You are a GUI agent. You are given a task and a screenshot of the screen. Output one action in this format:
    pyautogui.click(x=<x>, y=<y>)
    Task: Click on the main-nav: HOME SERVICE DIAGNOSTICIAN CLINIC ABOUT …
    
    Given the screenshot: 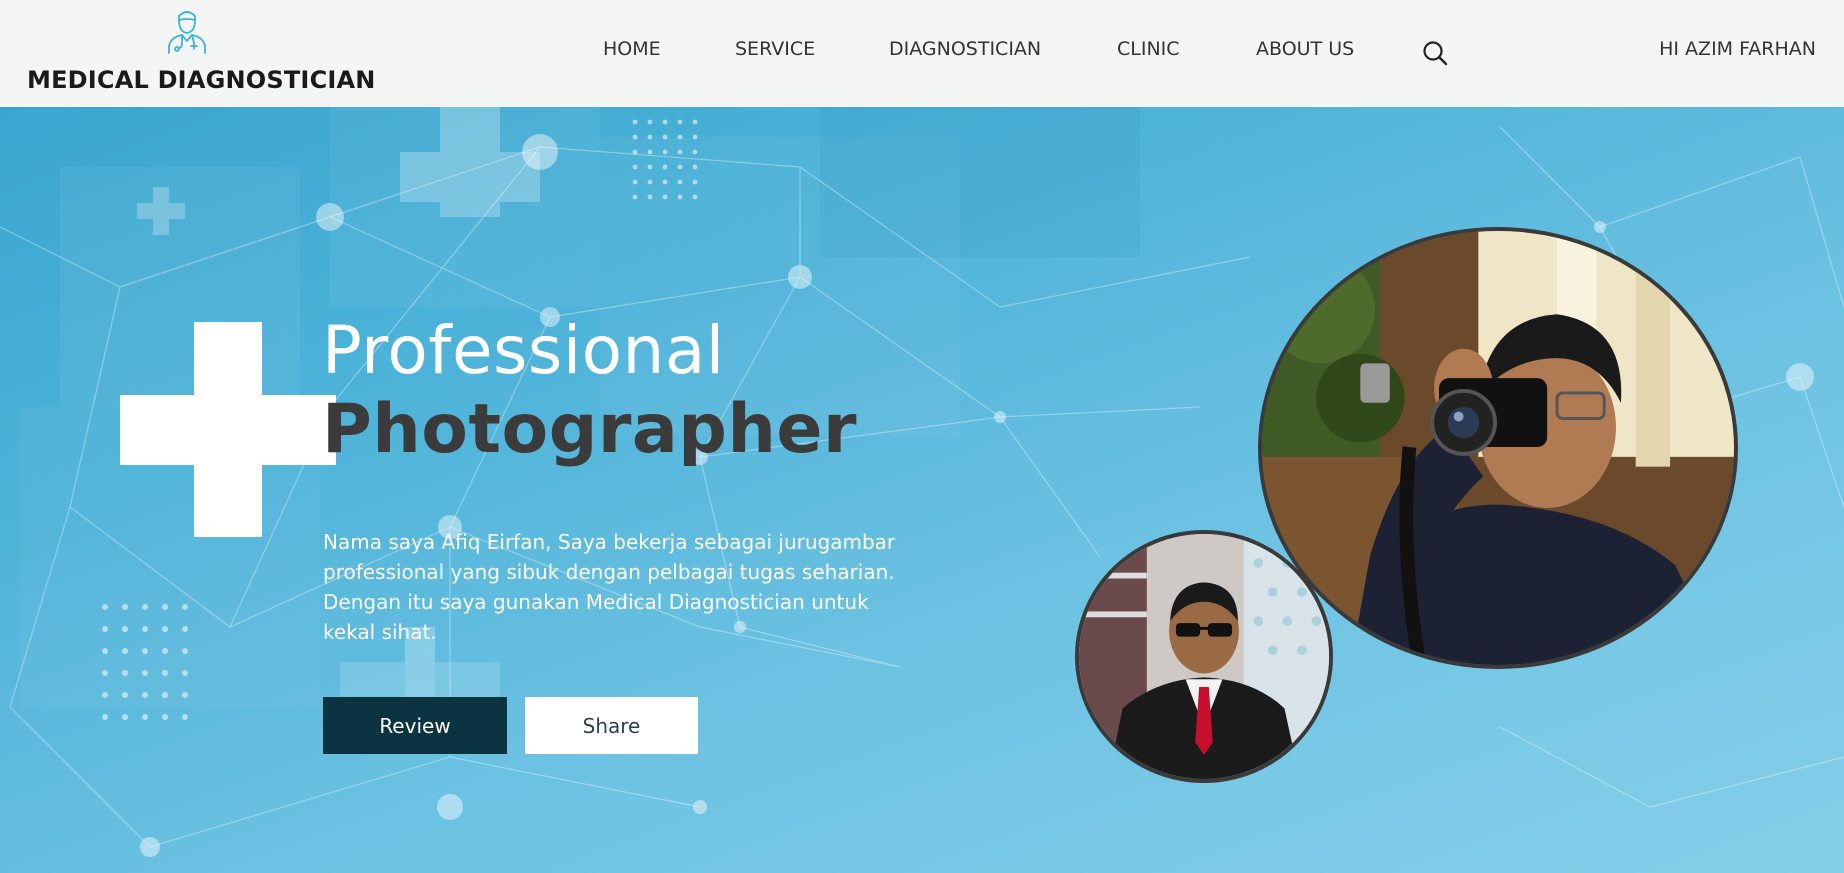 What is the action you would take?
    pyautogui.click(x=922, y=52)
    